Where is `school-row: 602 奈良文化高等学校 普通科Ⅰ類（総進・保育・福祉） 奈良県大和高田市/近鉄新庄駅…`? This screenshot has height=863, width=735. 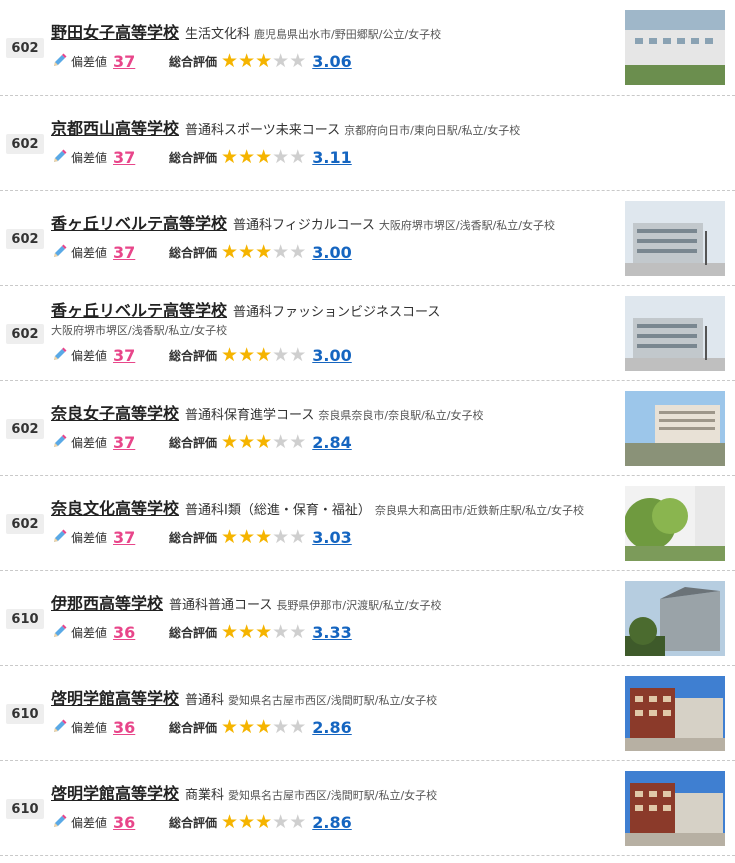
school-row: 602 奈良文化高等学校 普通科Ⅰ類（総進・保育・福祉） 奈良県大和高田市/近鉄新庄駅… is located at coordinates (367, 523).